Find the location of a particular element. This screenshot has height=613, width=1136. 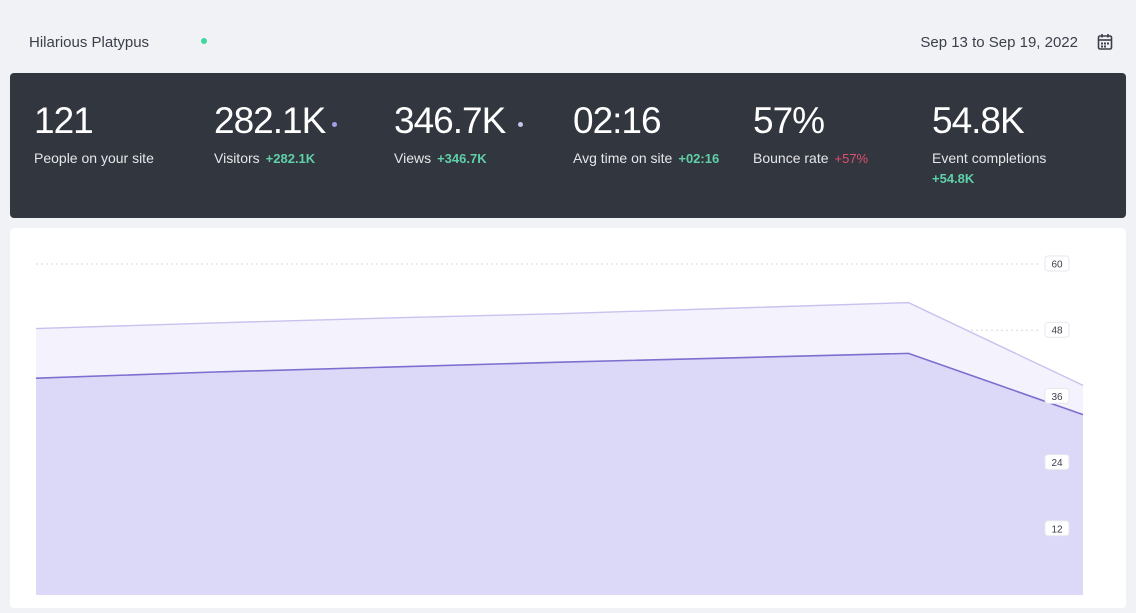

stat-delta-row: +54.8K is located at coordinates (989, 178).